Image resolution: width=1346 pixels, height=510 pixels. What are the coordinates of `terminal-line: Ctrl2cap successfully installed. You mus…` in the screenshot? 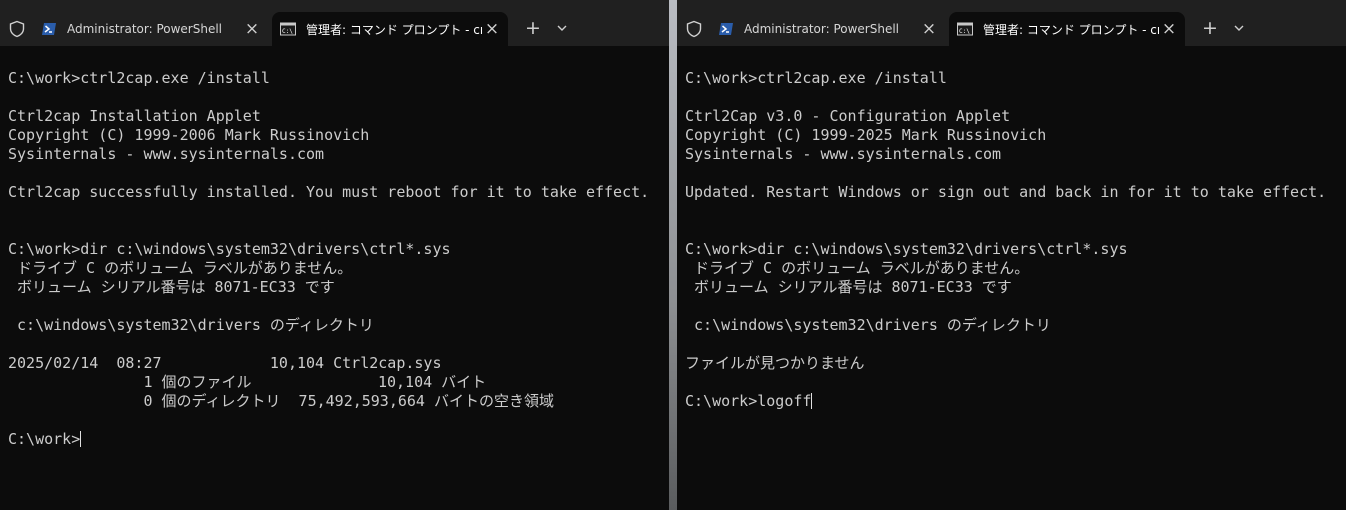 It's located at (329, 192).